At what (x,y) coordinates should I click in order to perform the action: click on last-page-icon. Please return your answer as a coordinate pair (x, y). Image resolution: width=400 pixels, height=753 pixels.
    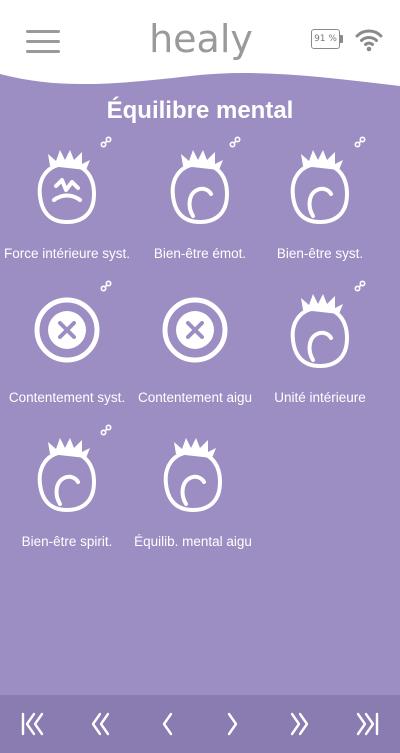
    Looking at the image, I should click on (367, 724).